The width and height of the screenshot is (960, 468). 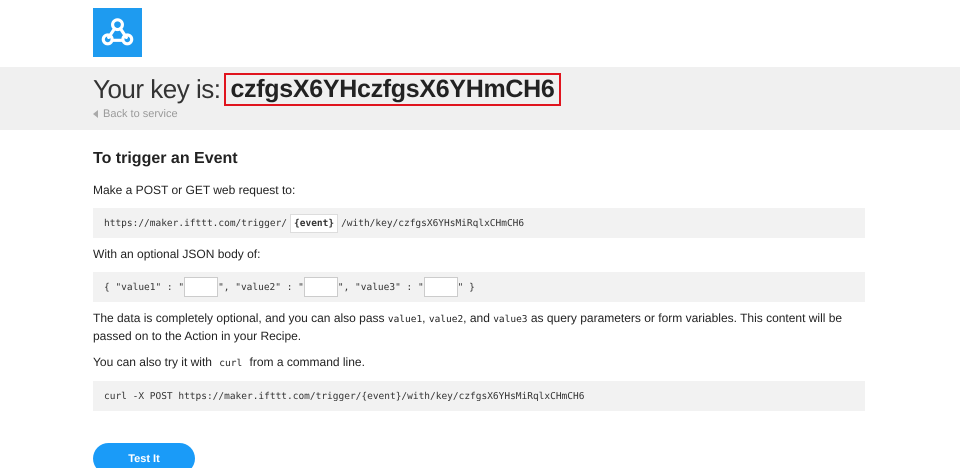 I want to click on url-prefix: https://maker.ifttt.com/trigger/, so click(x=196, y=223).